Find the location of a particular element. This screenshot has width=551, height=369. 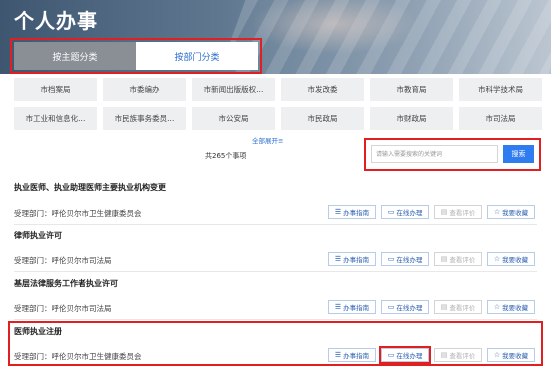

expand-all-link: 全部展开≡ is located at coordinates (267, 140).